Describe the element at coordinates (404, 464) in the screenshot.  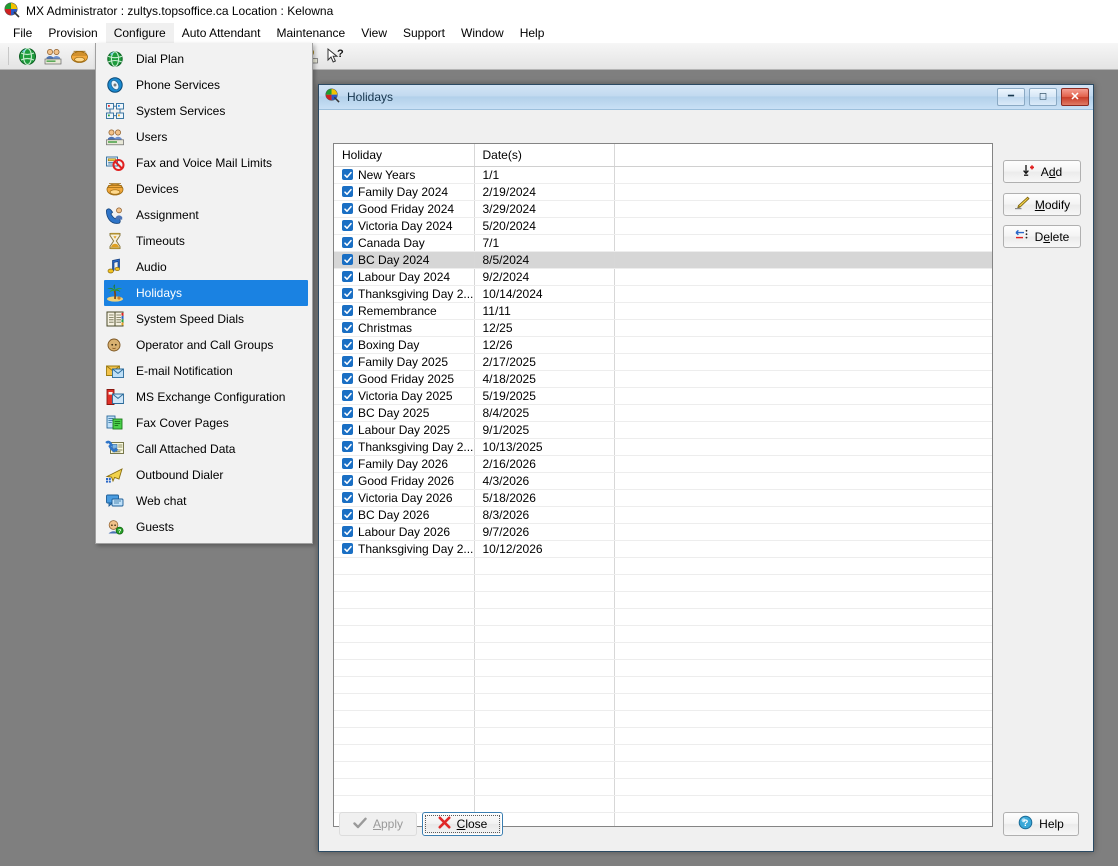
I see `holiday-name-cell: Family Day 2026` at that location.